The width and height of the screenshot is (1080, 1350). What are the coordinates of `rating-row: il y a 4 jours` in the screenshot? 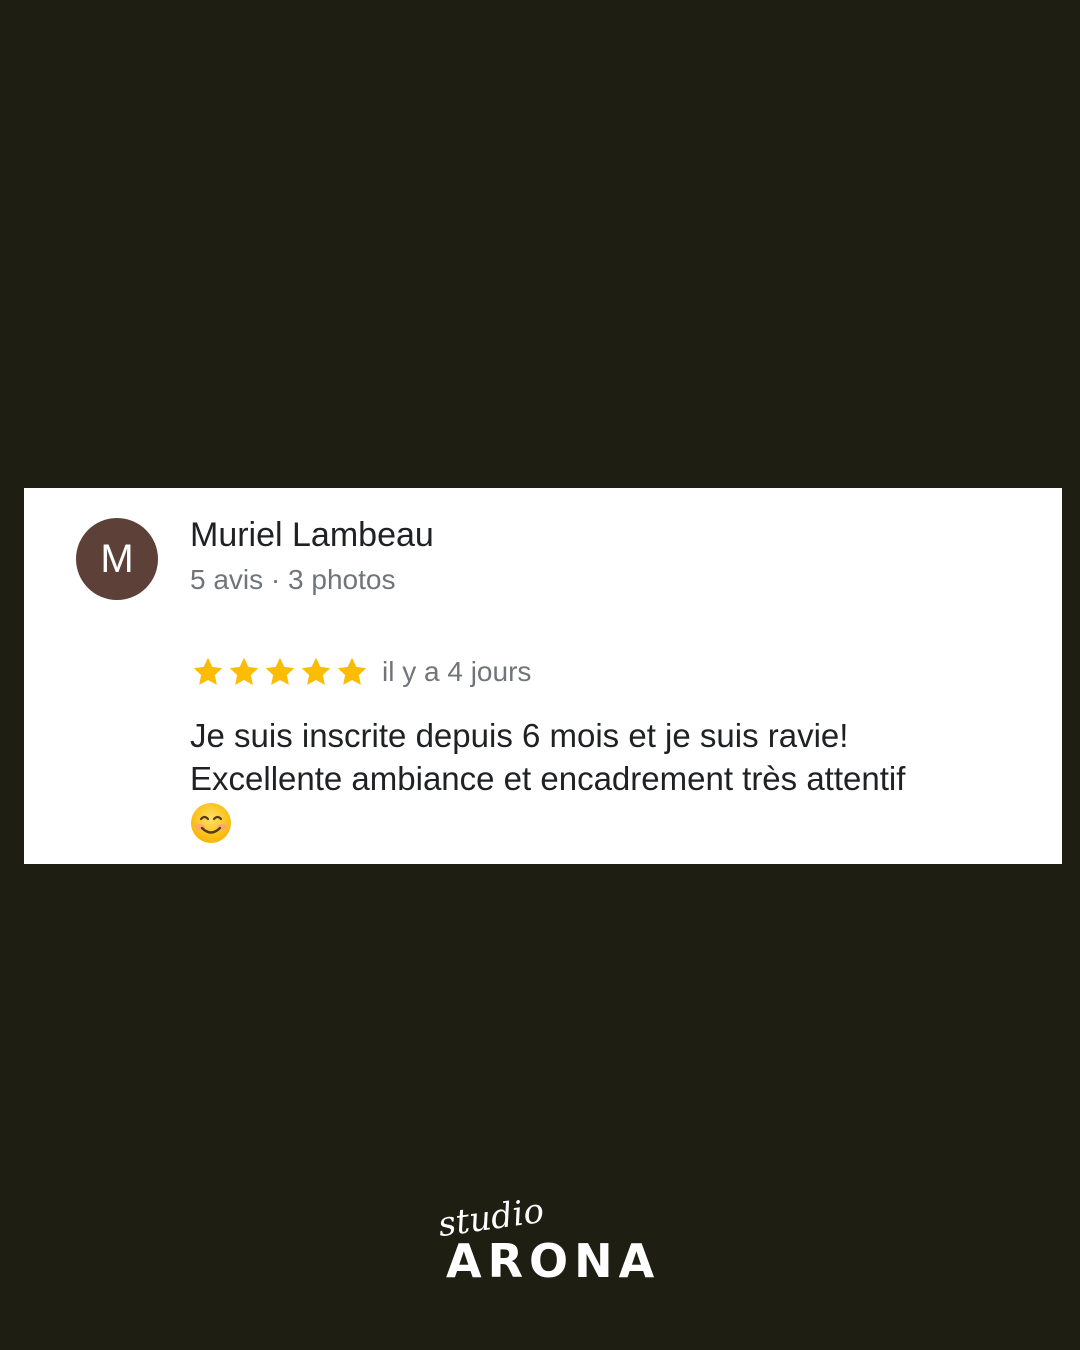 It's located at (360, 672).